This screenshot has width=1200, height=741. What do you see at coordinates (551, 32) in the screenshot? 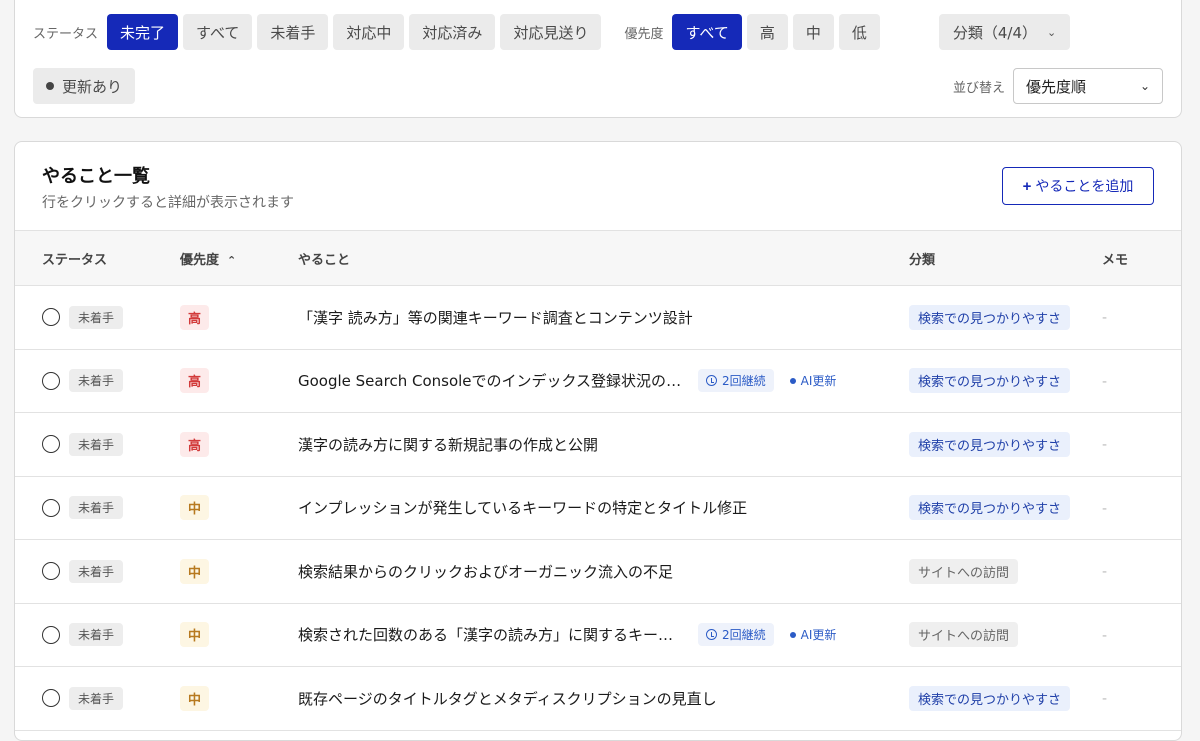
I see `status-chip-skipped: 対応見送り` at bounding box center [551, 32].